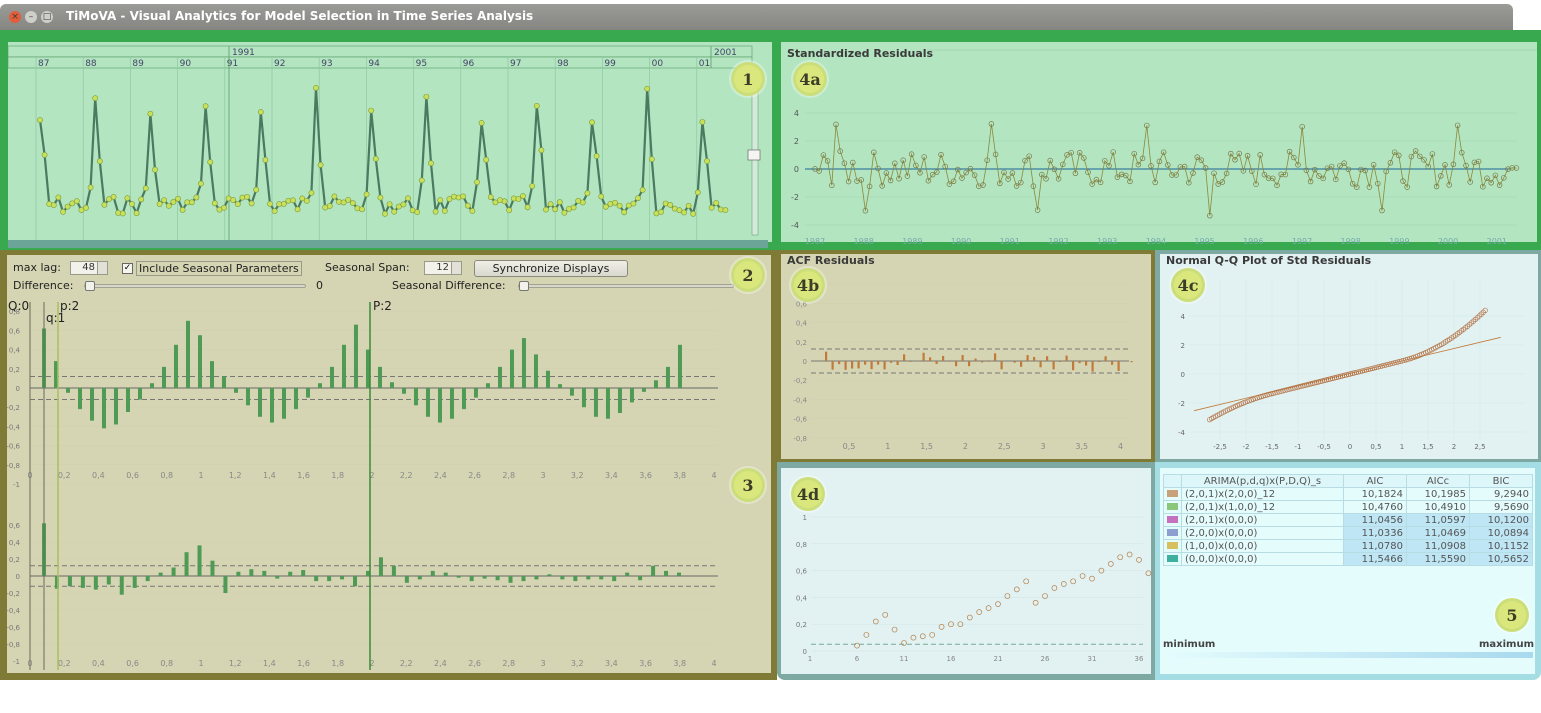 Image resolution: width=1541 pixels, height=713 pixels. I want to click on y-tick-label: -2, so click(1181, 404).